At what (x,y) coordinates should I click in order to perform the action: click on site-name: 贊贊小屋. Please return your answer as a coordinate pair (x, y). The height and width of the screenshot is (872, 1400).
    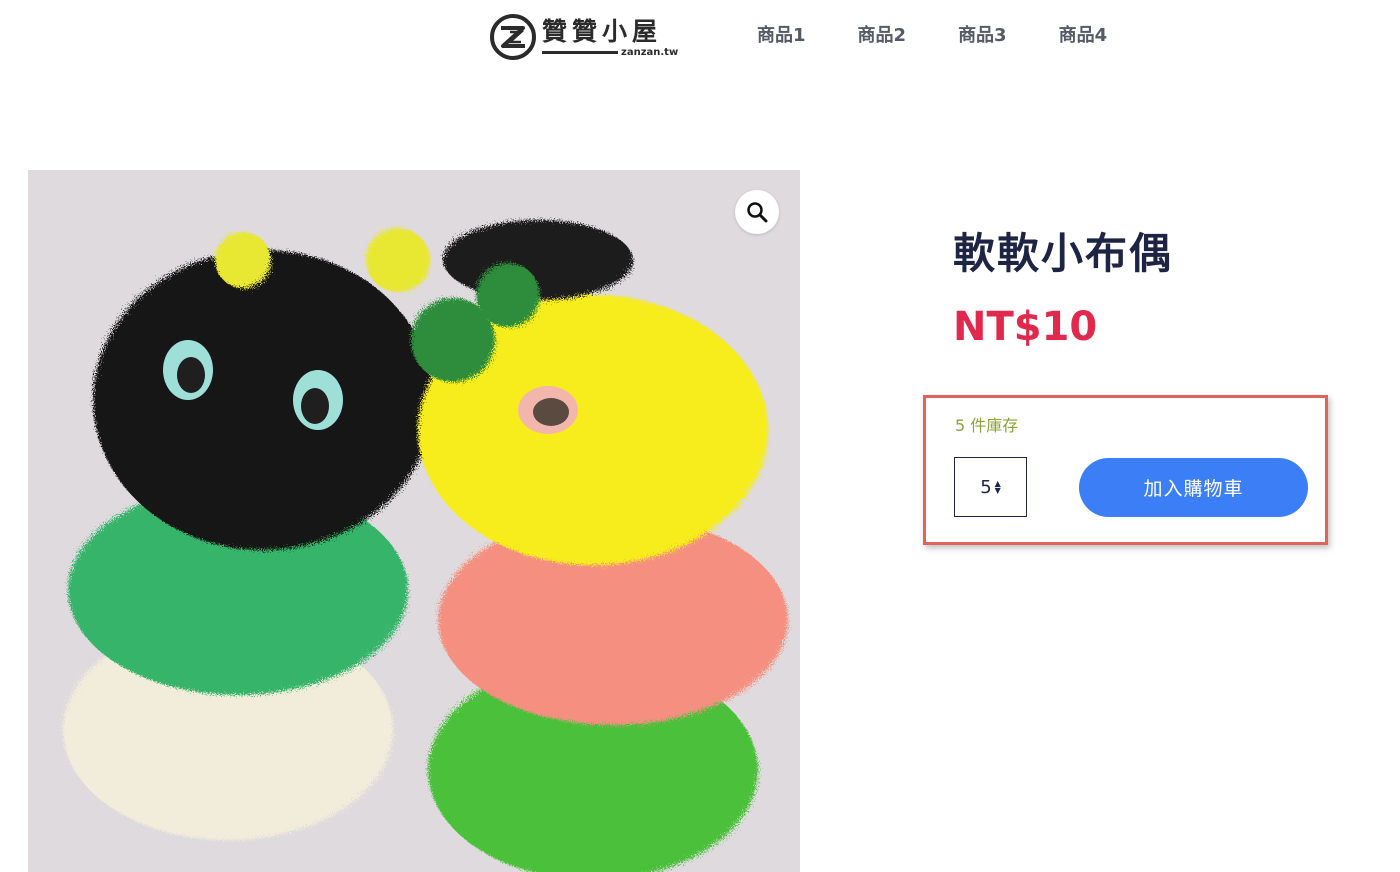
    Looking at the image, I should click on (602, 31).